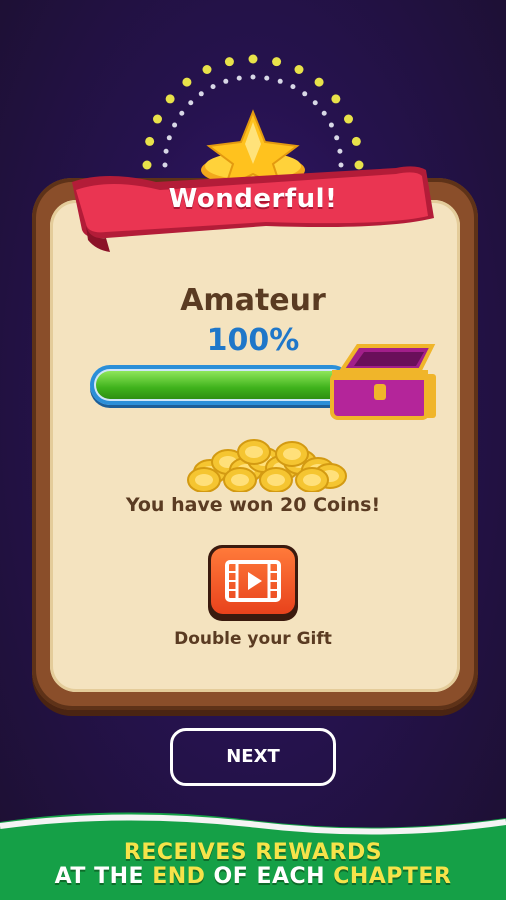  What do you see at coordinates (267, 465) in the screenshot?
I see `coins-icon` at bounding box center [267, 465].